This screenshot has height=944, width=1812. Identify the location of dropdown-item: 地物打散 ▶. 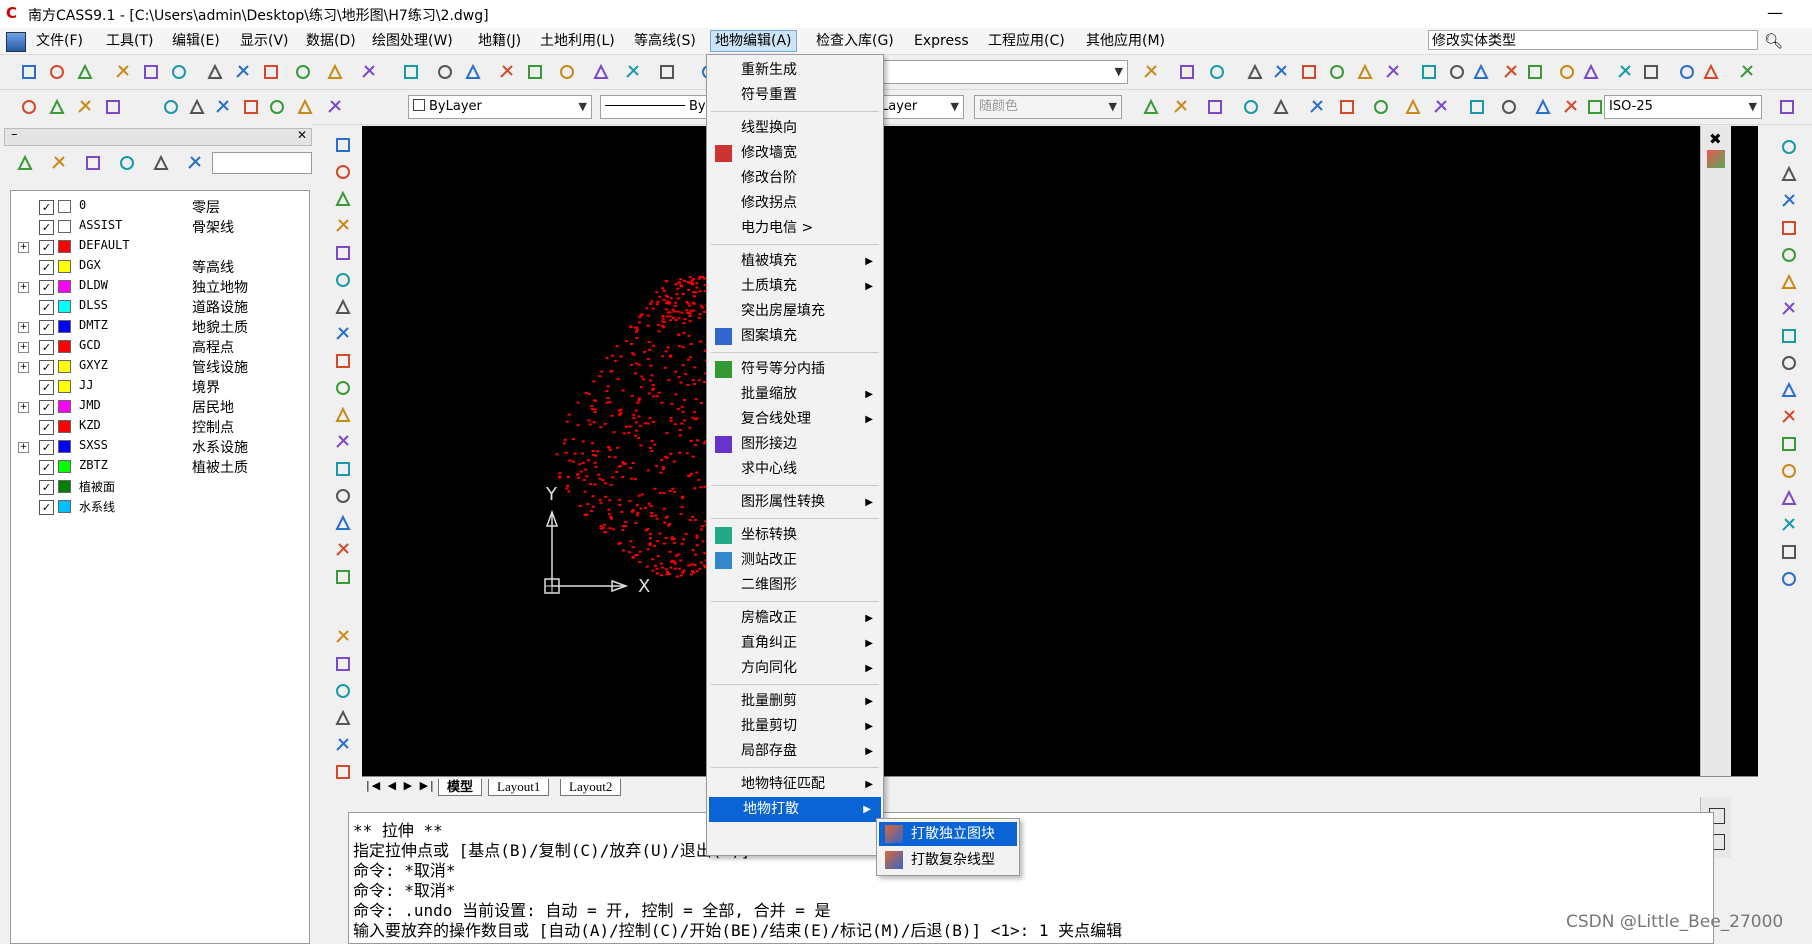
(795, 809).